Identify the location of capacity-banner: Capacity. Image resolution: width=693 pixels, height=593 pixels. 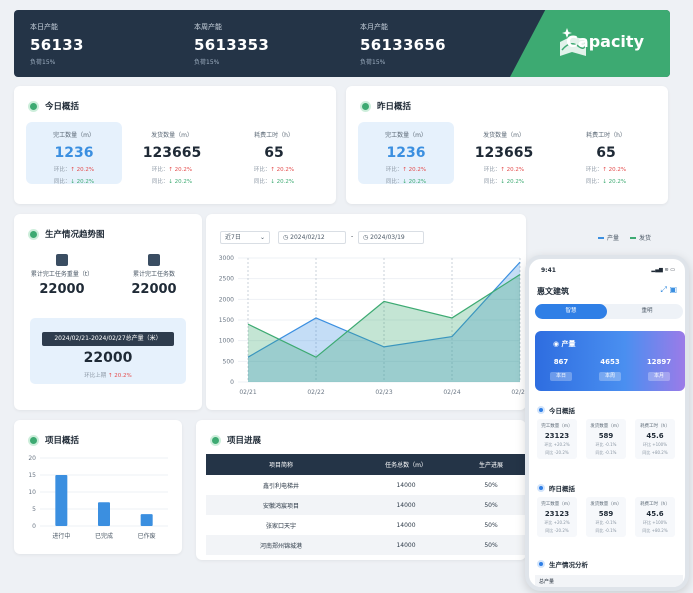
(590, 43).